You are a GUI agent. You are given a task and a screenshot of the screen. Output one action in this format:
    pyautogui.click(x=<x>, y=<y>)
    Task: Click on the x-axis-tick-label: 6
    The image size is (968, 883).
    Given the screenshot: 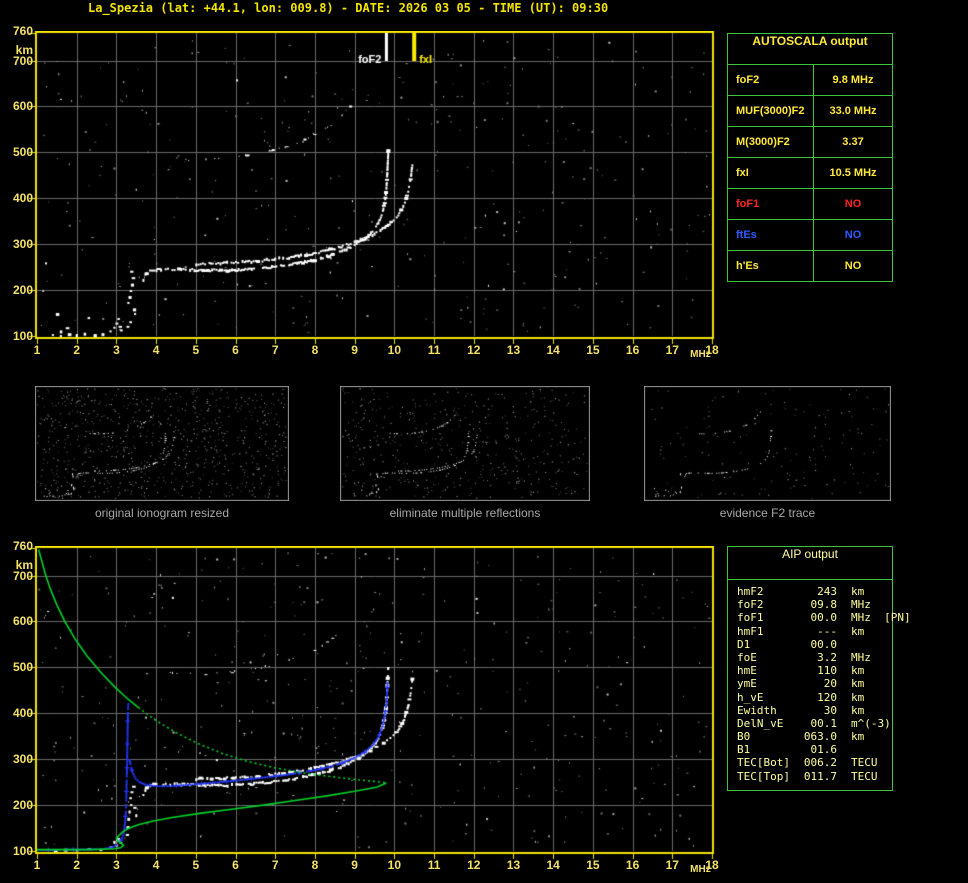 What is the action you would take?
    pyautogui.click(x=235, y=350)
    